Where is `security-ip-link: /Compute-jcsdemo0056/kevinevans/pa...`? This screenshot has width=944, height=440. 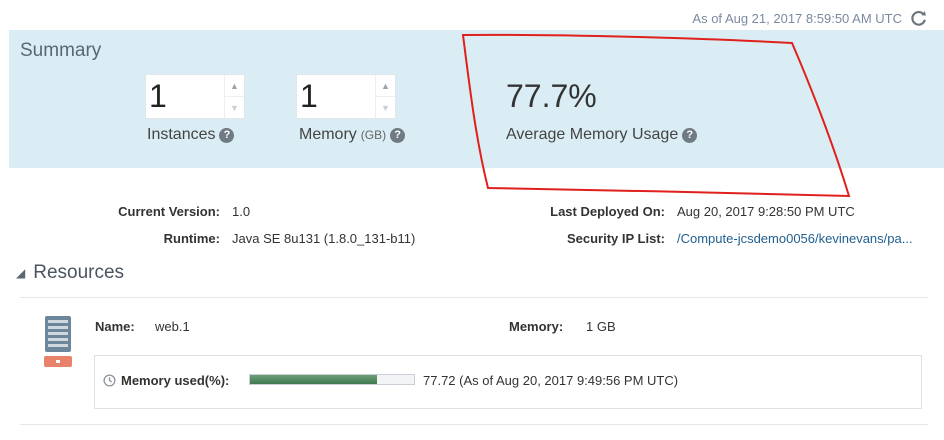 security-ip-link: /Compute-jcsdemo0056/kevinevans/pa... is located at coordinates (789, 238).